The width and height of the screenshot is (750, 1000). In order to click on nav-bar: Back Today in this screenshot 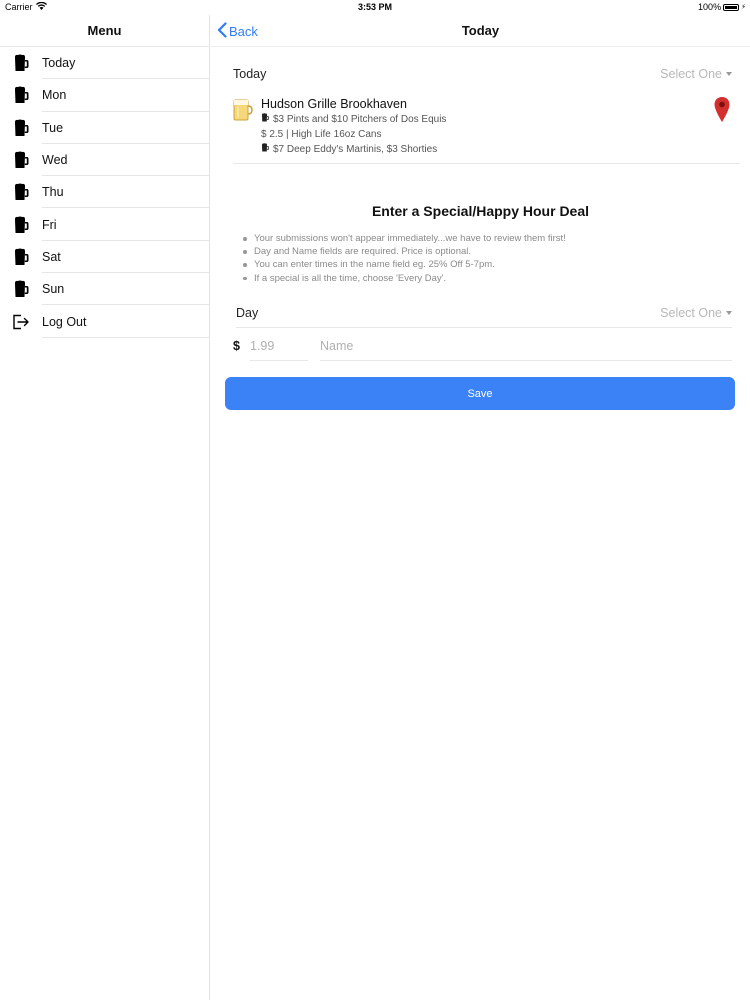, I will do `click(480, 31)`.